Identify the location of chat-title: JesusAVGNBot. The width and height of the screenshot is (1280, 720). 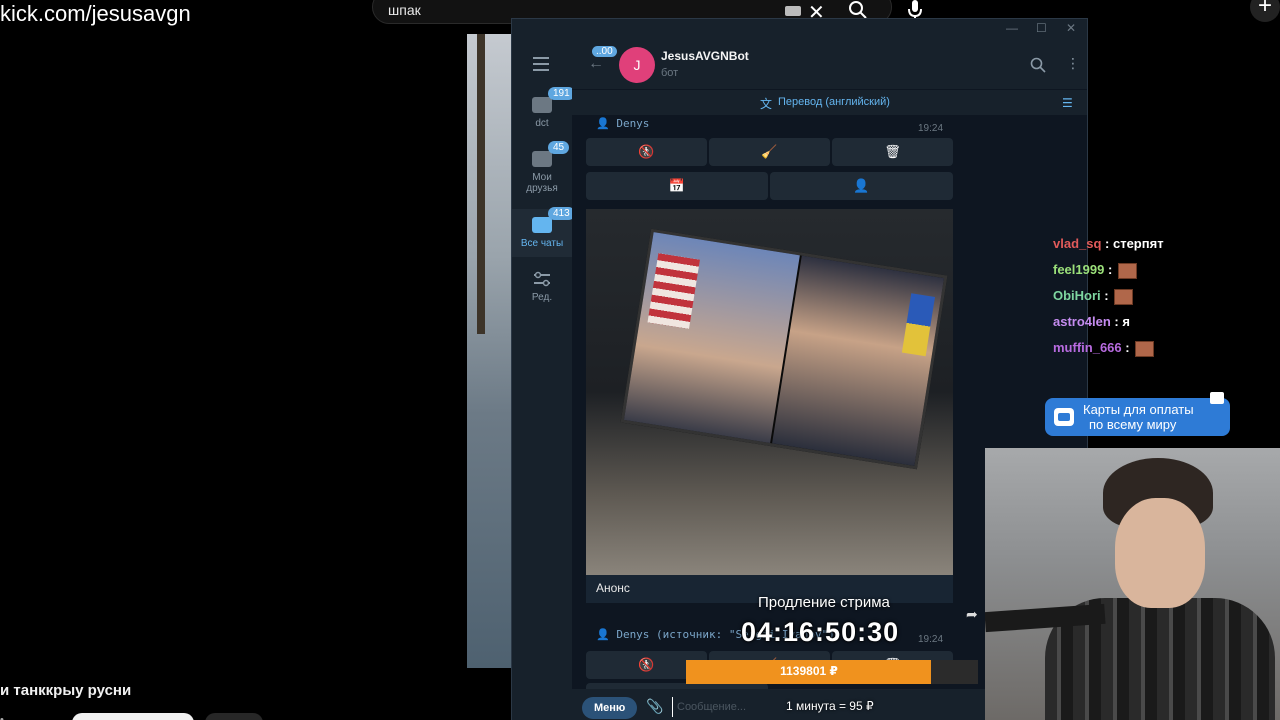
(705, 56).